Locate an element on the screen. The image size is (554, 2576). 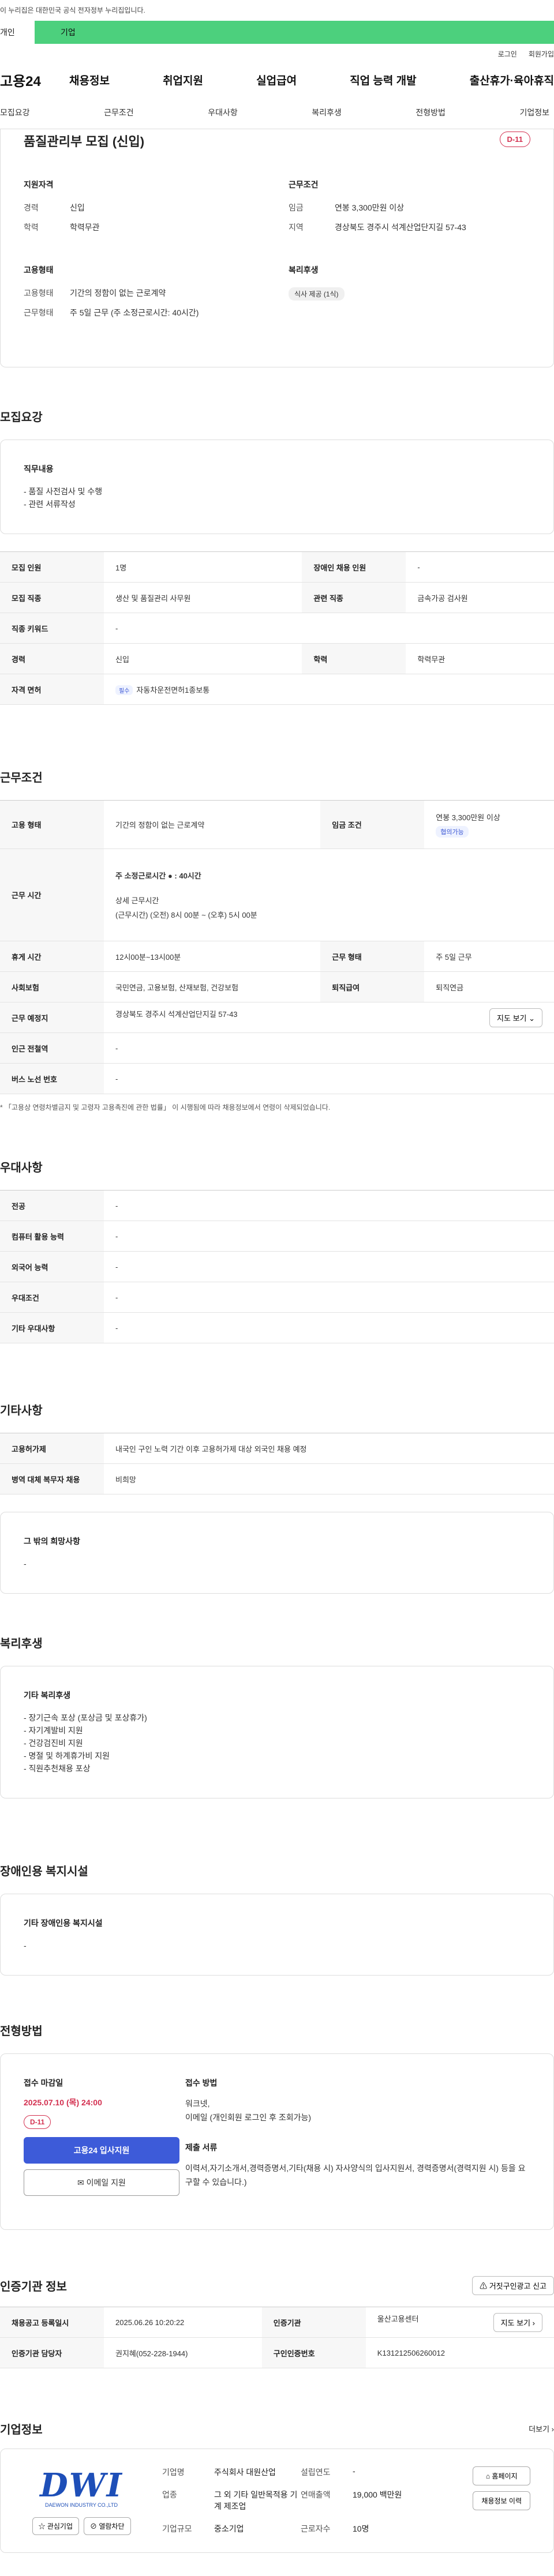
deadline-heading: 접수 마감일 is located at coordinates (43, 2082).